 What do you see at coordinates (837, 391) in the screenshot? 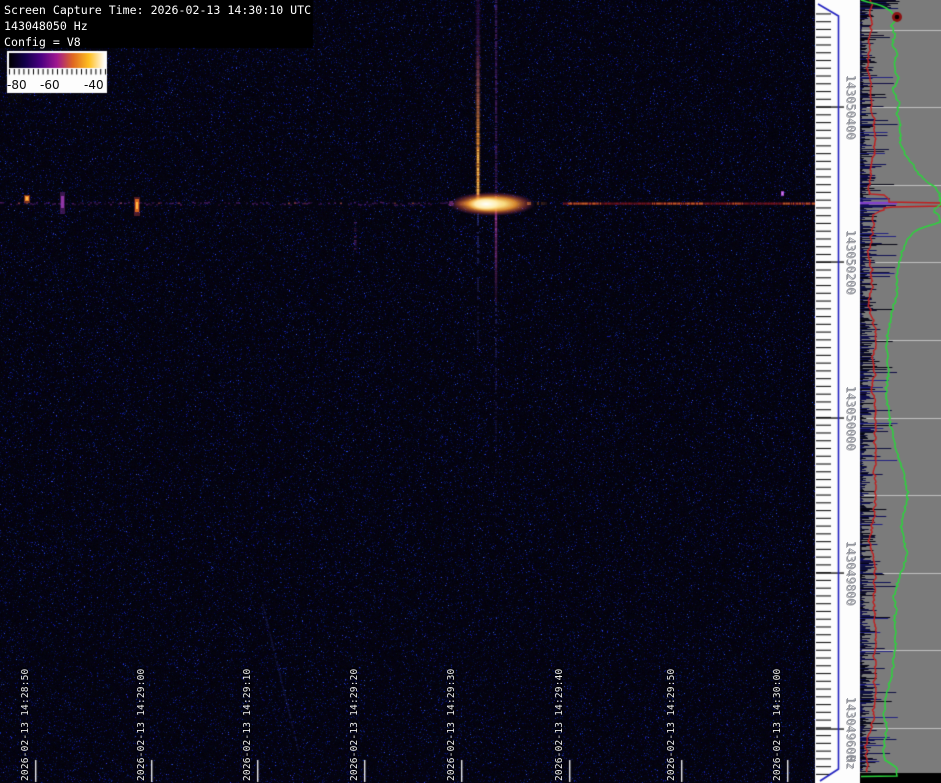
I see `frequency-scale` at bounding box center [837, 391].